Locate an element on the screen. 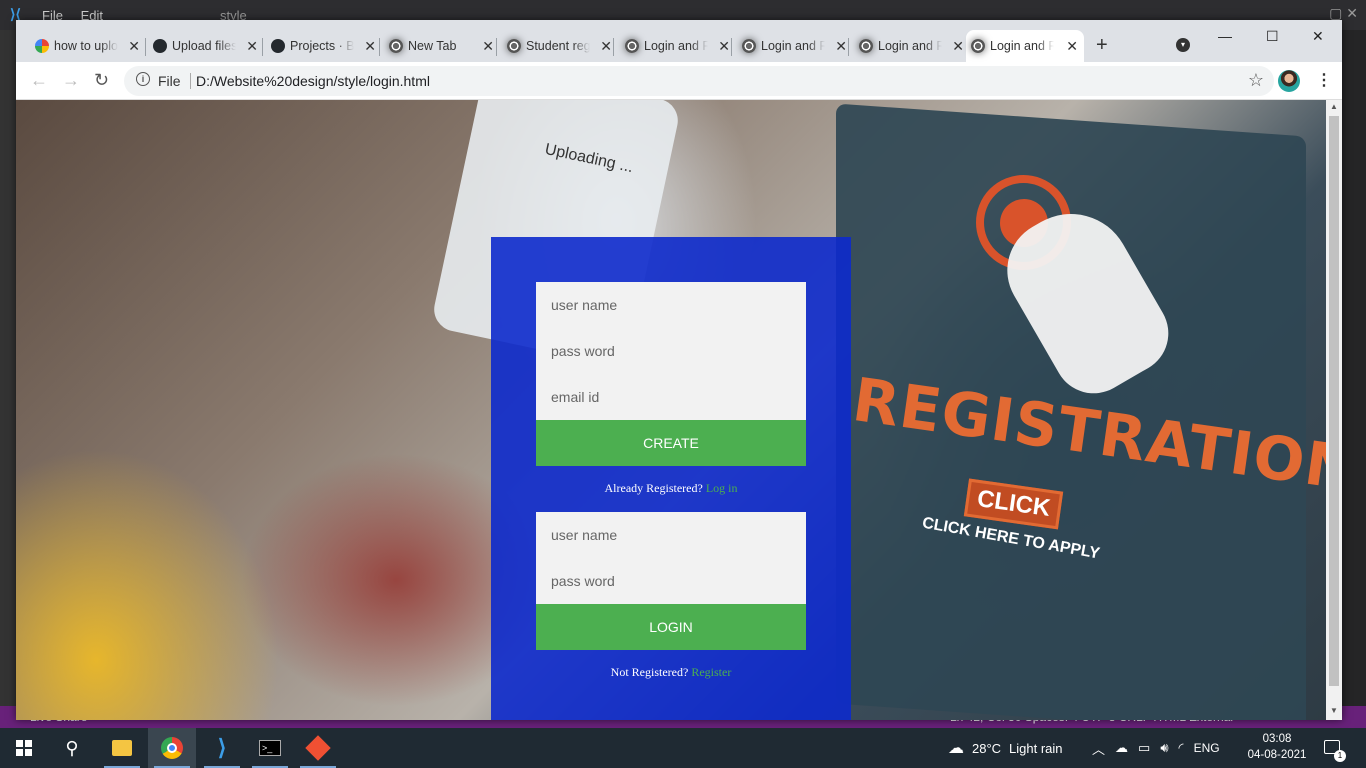 The width and height of the screenshot is (1366, 768). forward-arrow-icon: → is located at coordinates (71, 80).